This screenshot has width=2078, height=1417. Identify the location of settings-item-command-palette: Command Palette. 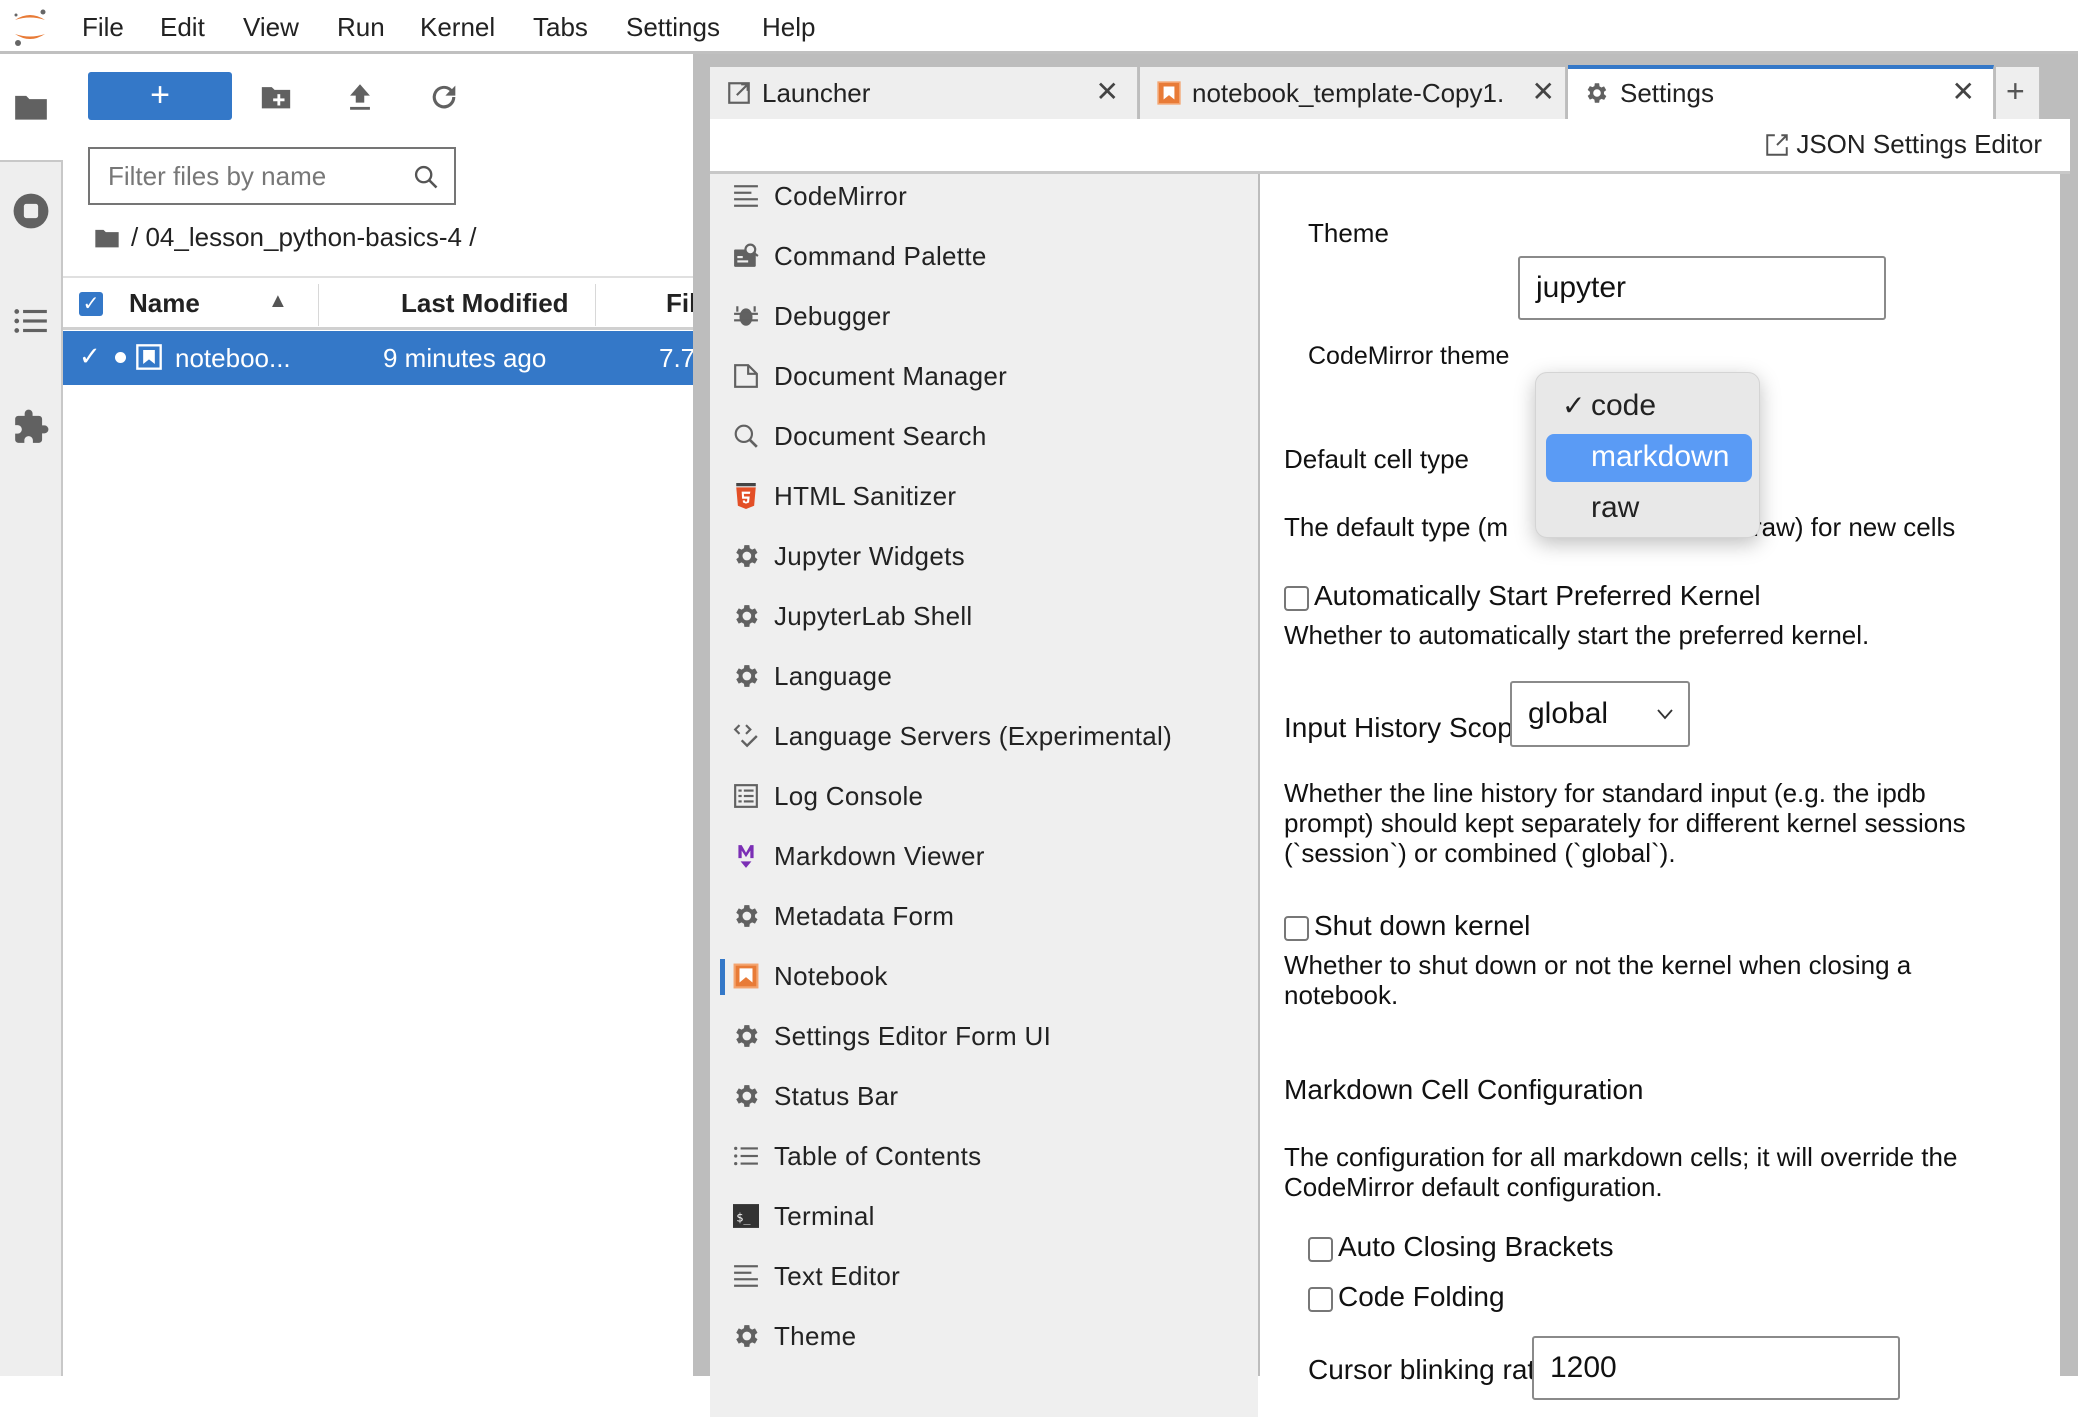
(984, 257).